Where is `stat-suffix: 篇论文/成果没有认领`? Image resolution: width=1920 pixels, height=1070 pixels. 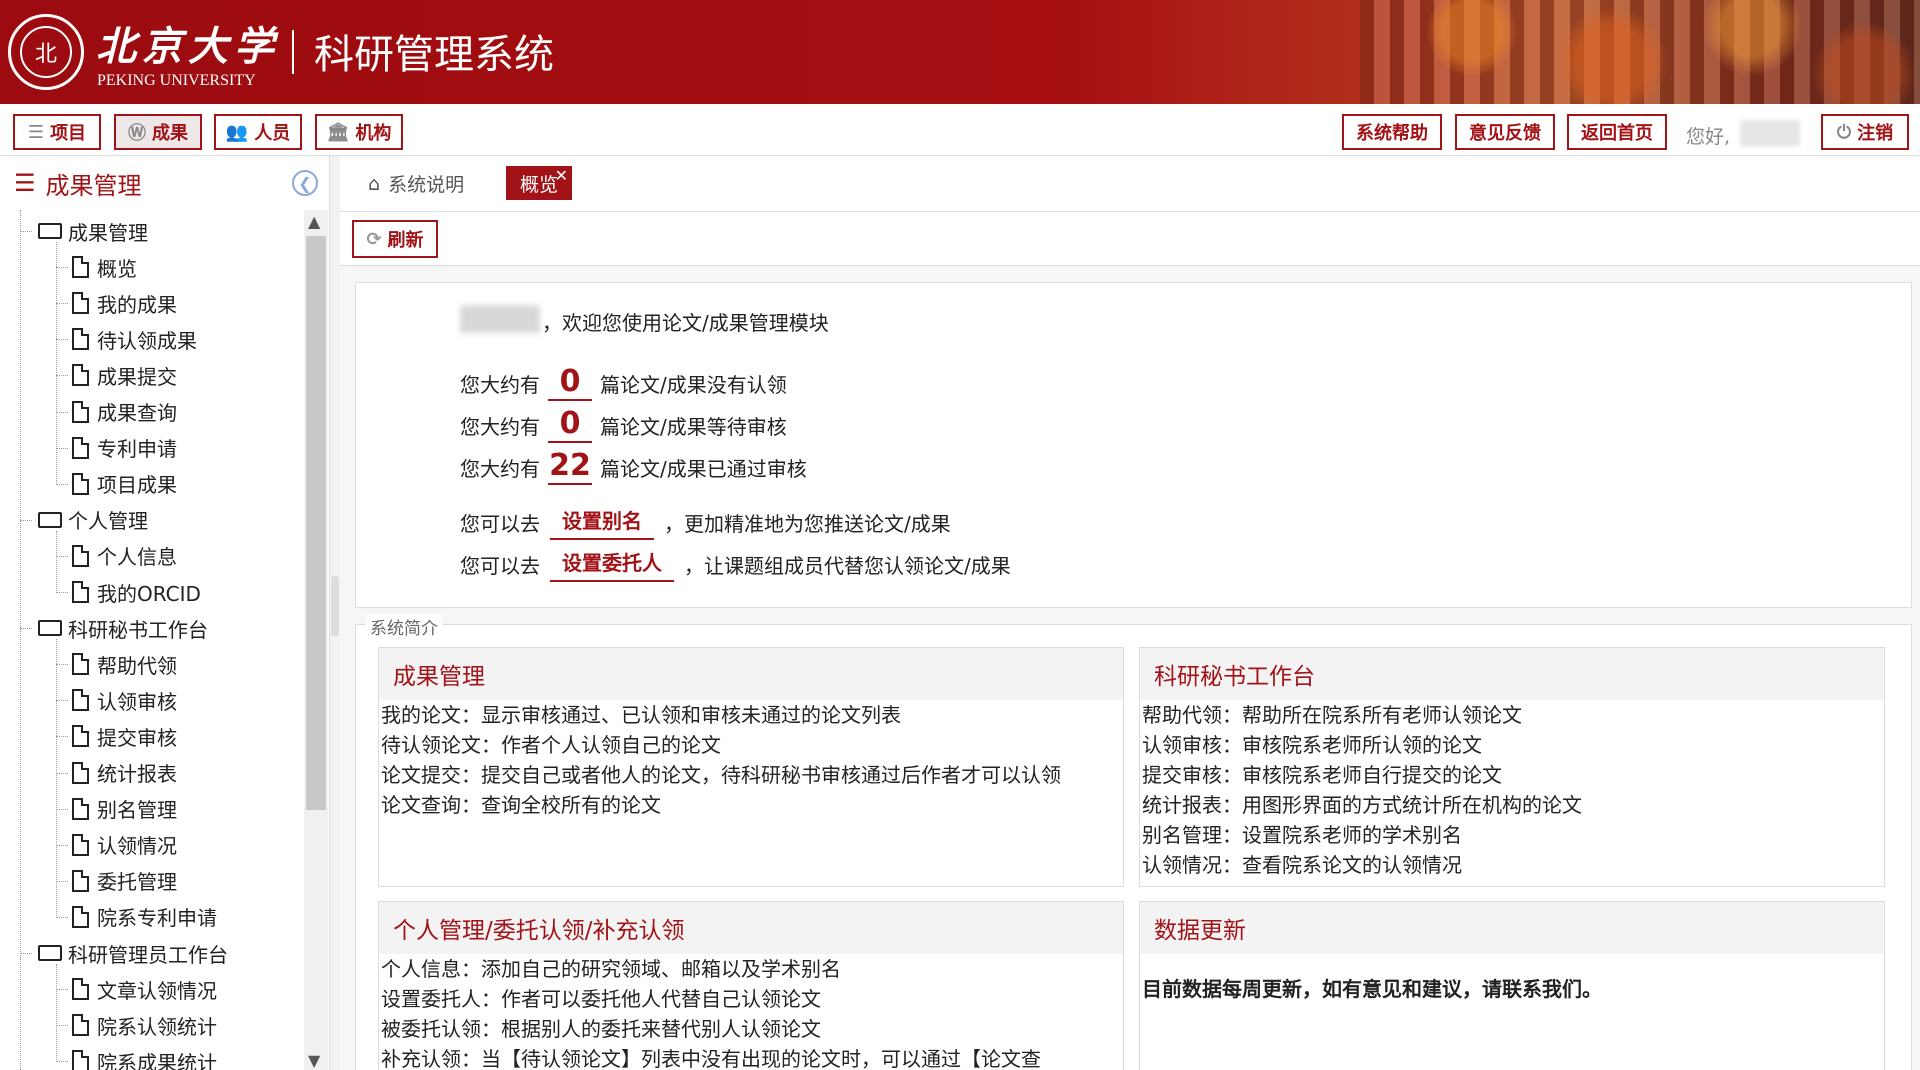
stat-suffix: 篇论文/成果没有认领 is located at coordinates (693, 384).